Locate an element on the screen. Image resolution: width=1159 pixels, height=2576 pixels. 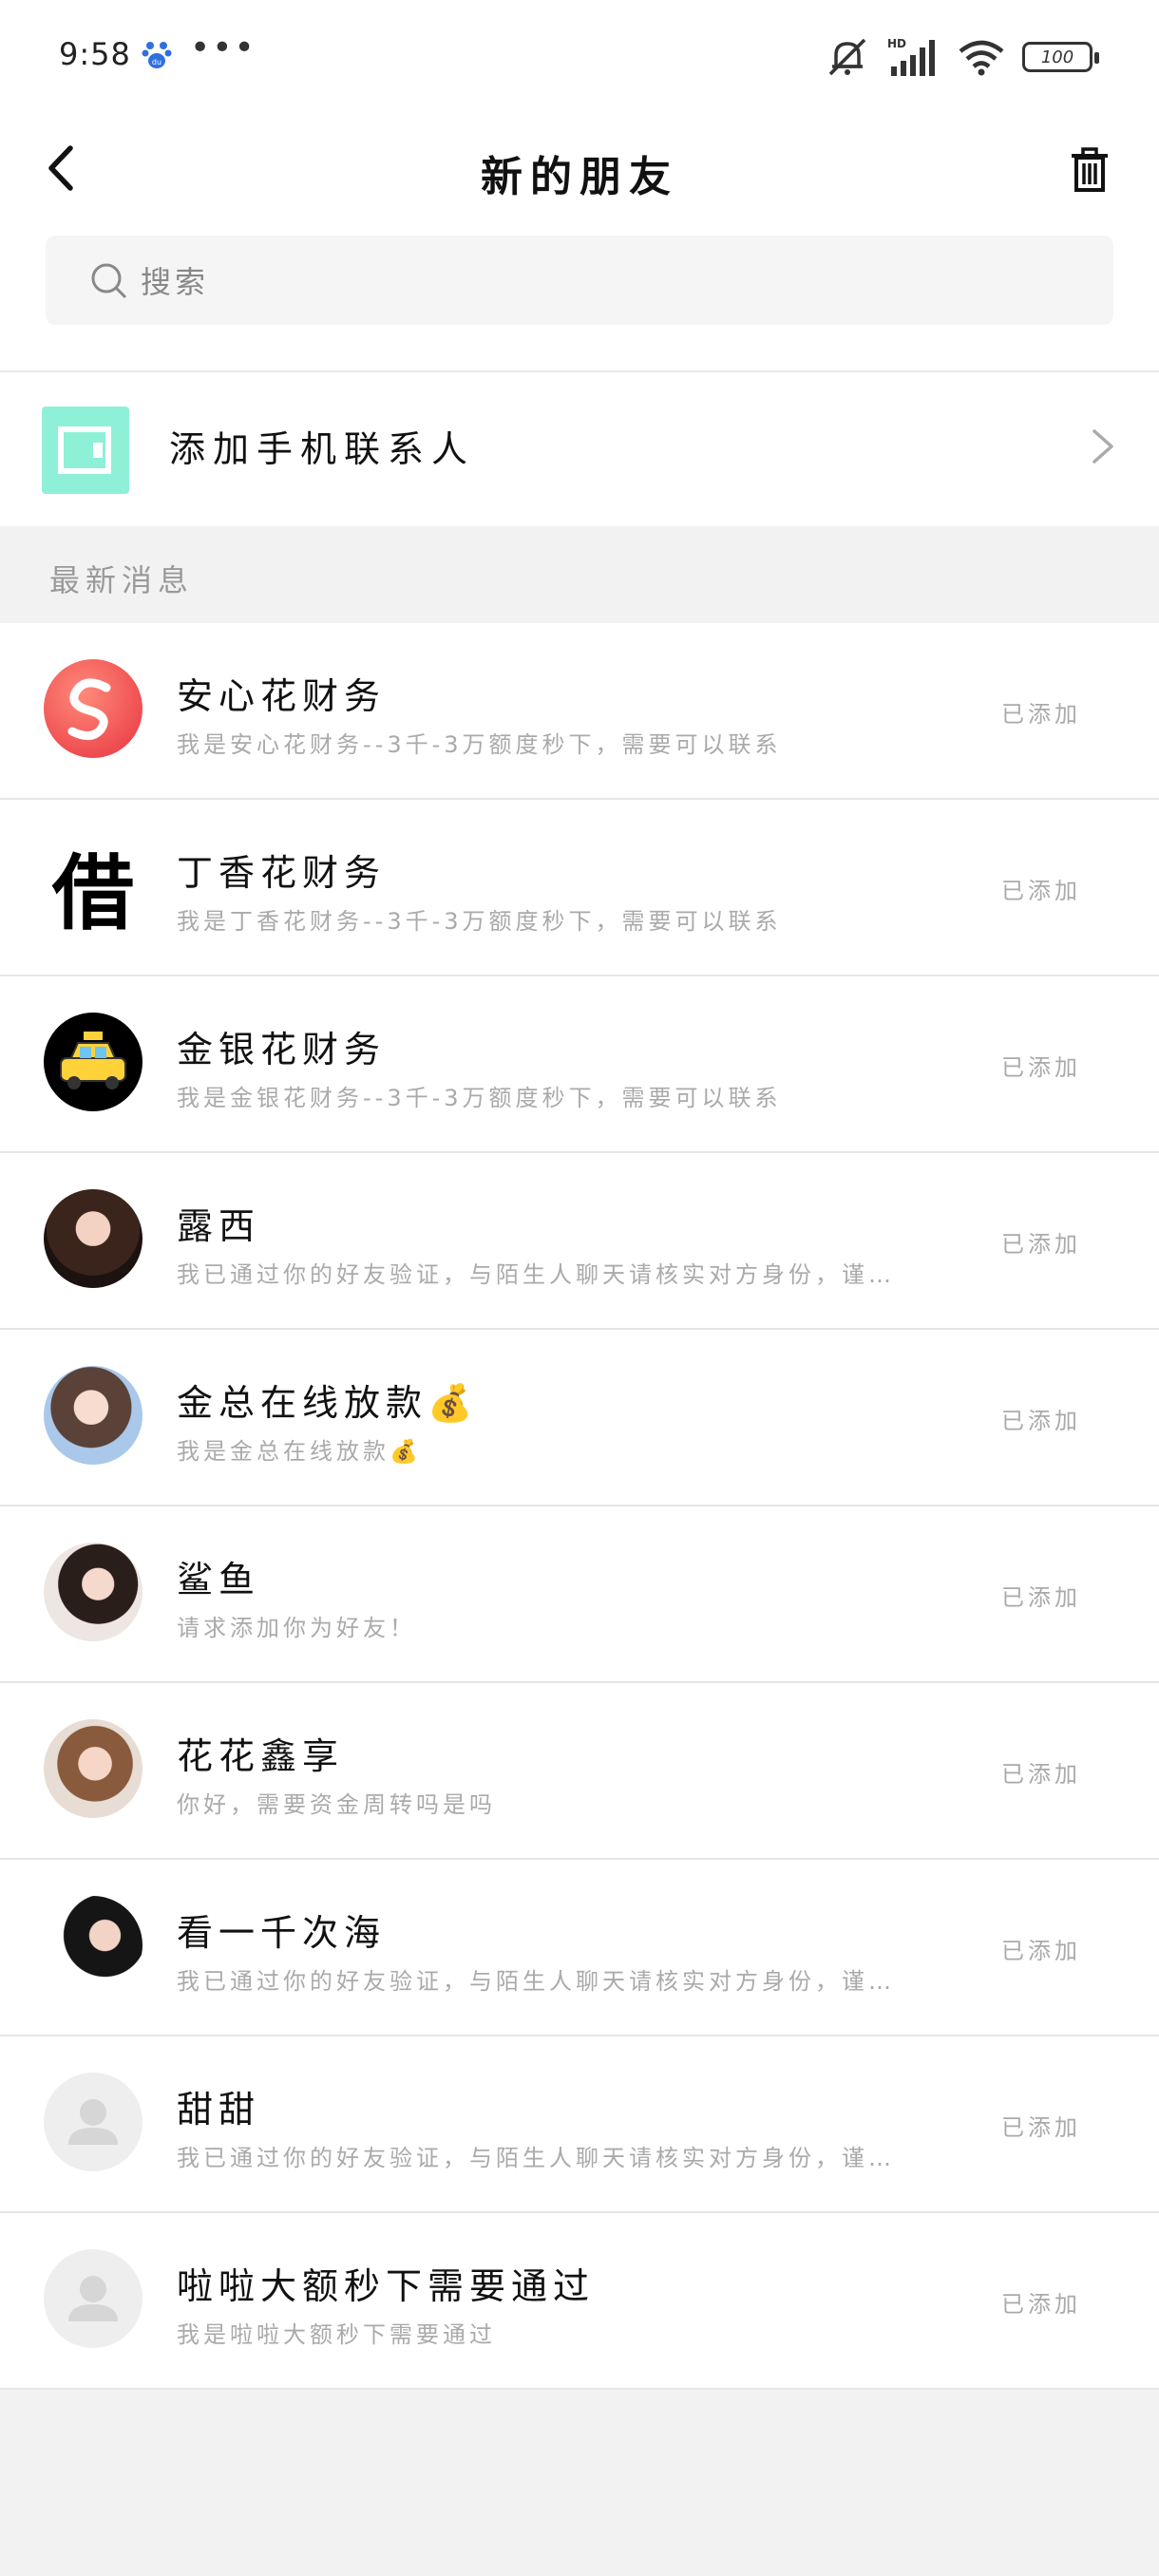
list-item: 金总在线放款💰 我是金总在线放款💰 已添加 is located at coordinates (579, 1418).